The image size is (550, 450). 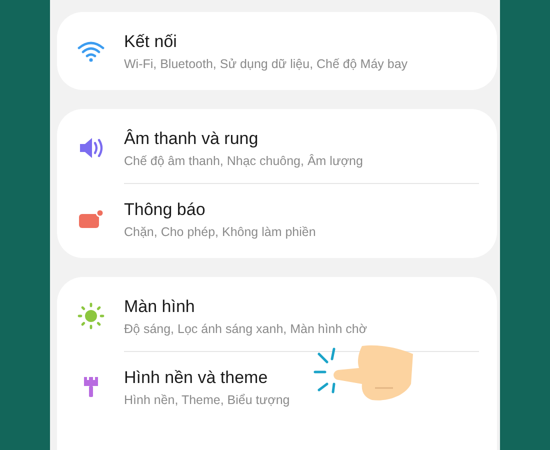 What do you see at coordinates (220, 209) in the screenshot?
I see `setting-title: Thông báo` at bounding box center [220, 209].